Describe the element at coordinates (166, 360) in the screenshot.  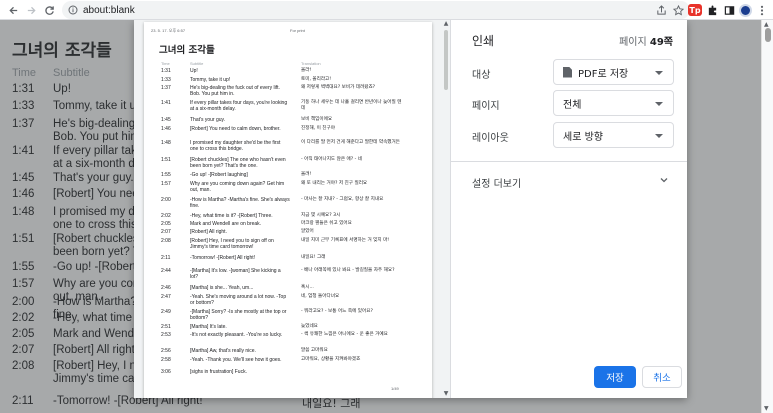
I see `preview-row-time: 2:58` at that location.